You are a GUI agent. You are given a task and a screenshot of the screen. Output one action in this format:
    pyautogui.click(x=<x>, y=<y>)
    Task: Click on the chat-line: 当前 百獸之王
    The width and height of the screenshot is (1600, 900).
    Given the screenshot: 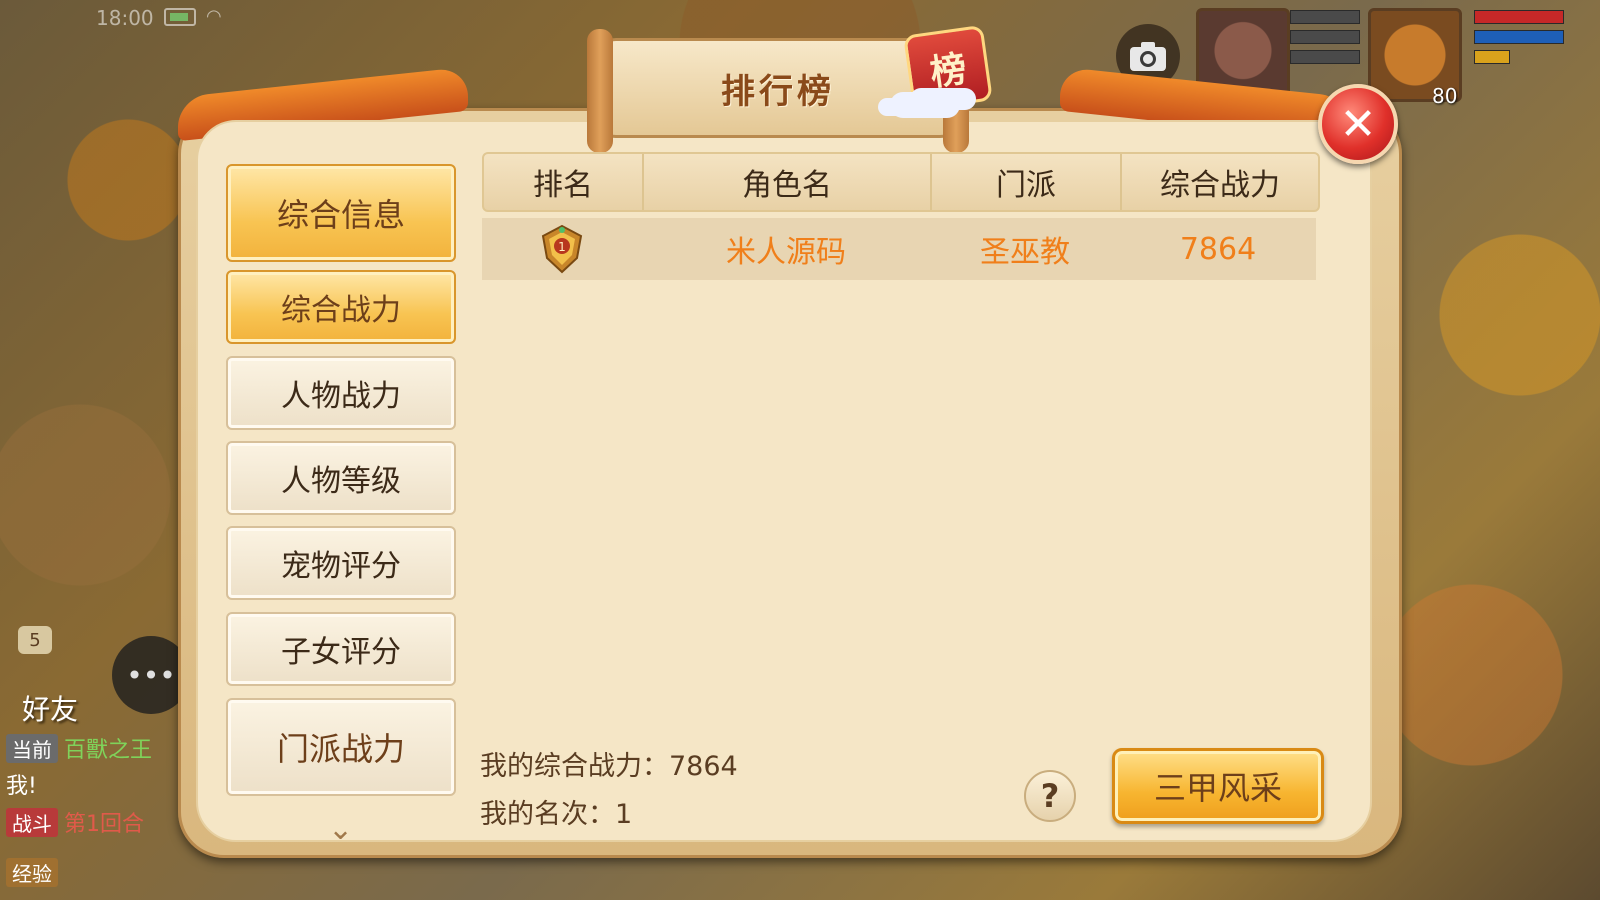 What is the action you would take?
    pyautogui.click(x=79, y=748)
    